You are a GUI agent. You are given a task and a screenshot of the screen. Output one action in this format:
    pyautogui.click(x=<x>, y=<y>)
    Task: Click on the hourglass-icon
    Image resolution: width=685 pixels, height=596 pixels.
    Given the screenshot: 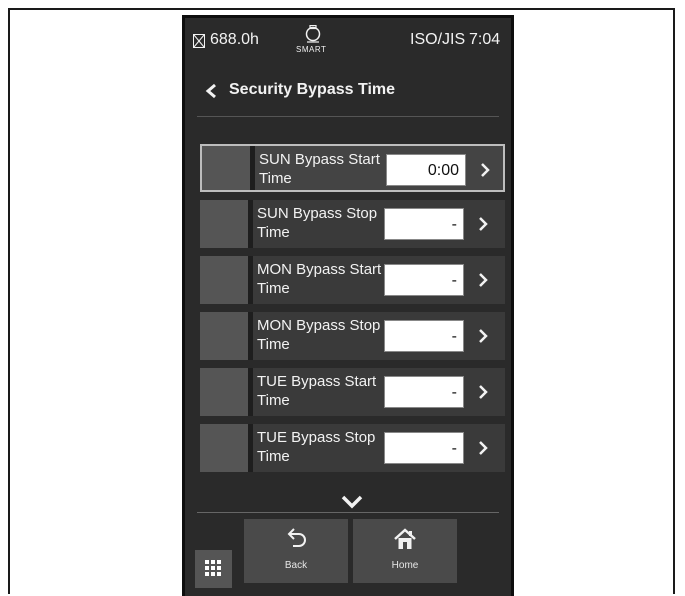 What is the action you would take?
    pyautogui.click(x=199, y=41)
    